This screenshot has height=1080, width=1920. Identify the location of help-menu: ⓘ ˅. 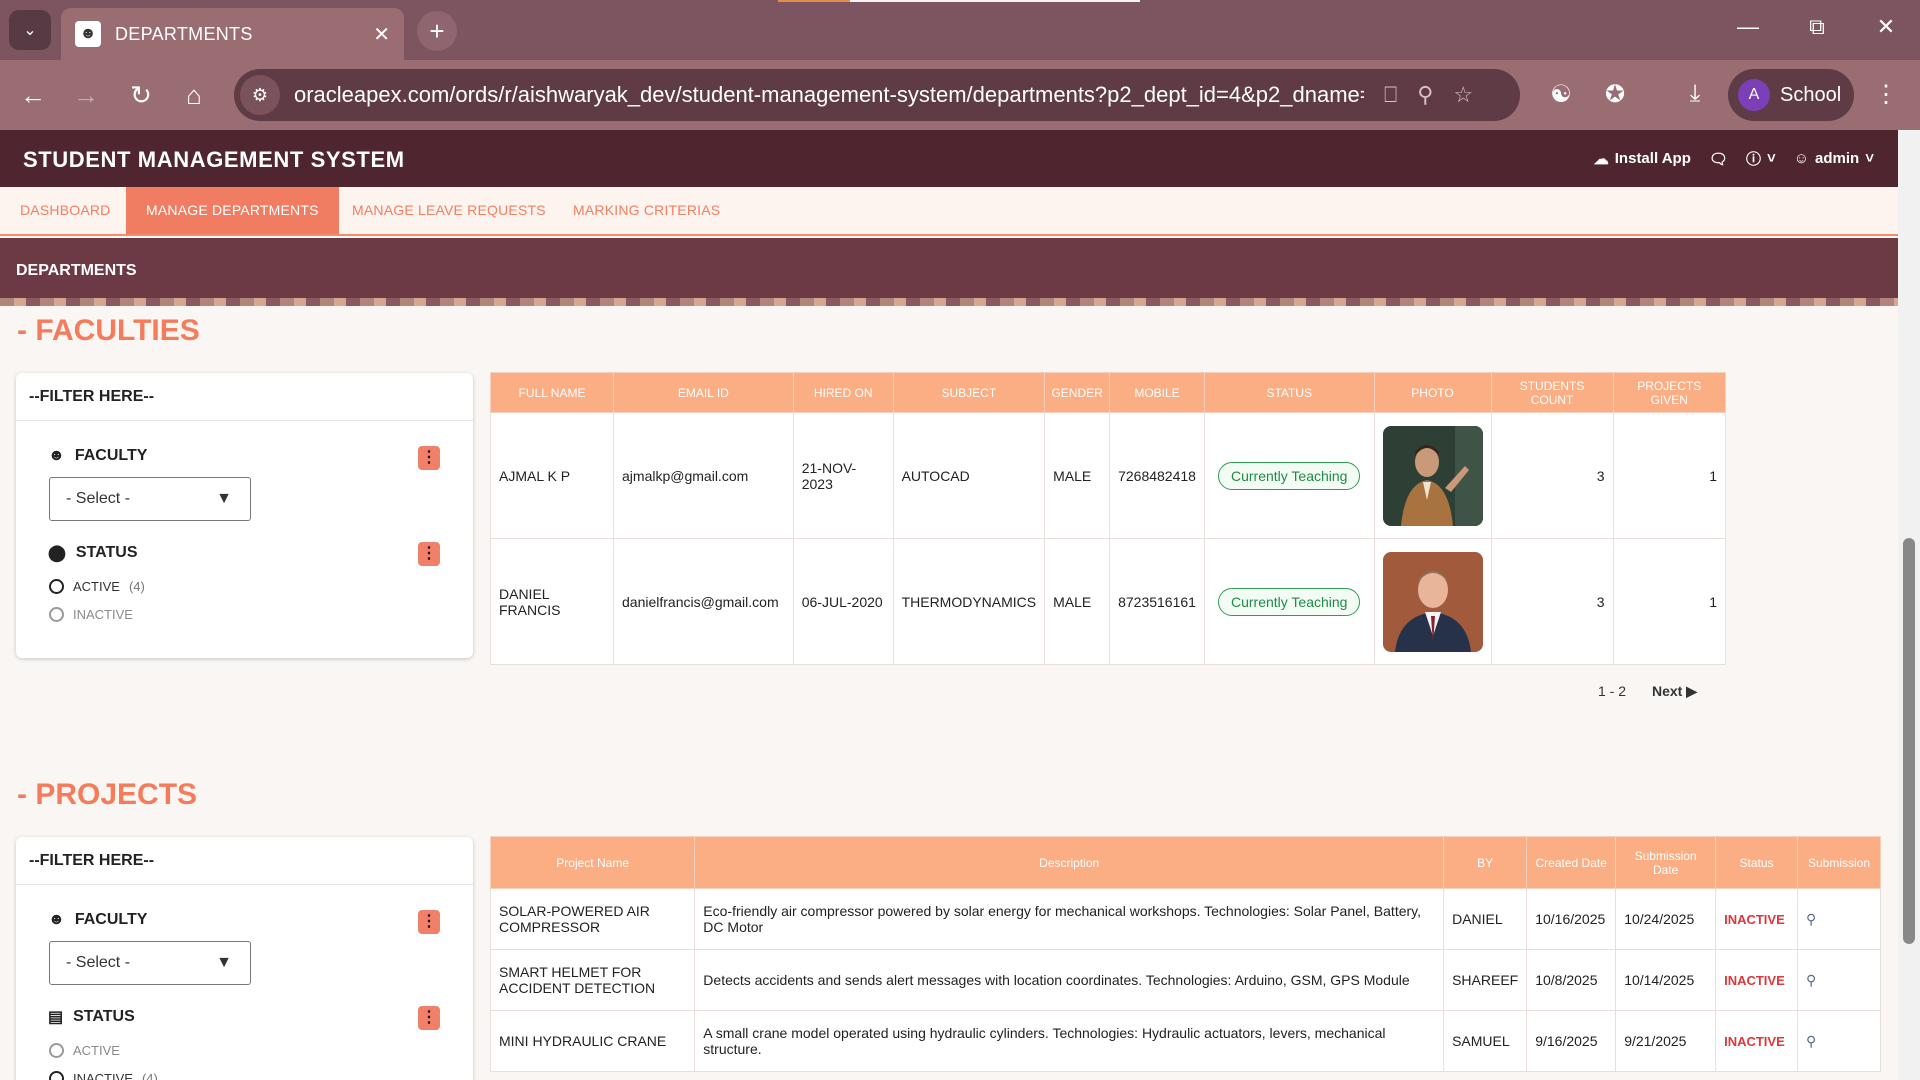
(1761, 158).